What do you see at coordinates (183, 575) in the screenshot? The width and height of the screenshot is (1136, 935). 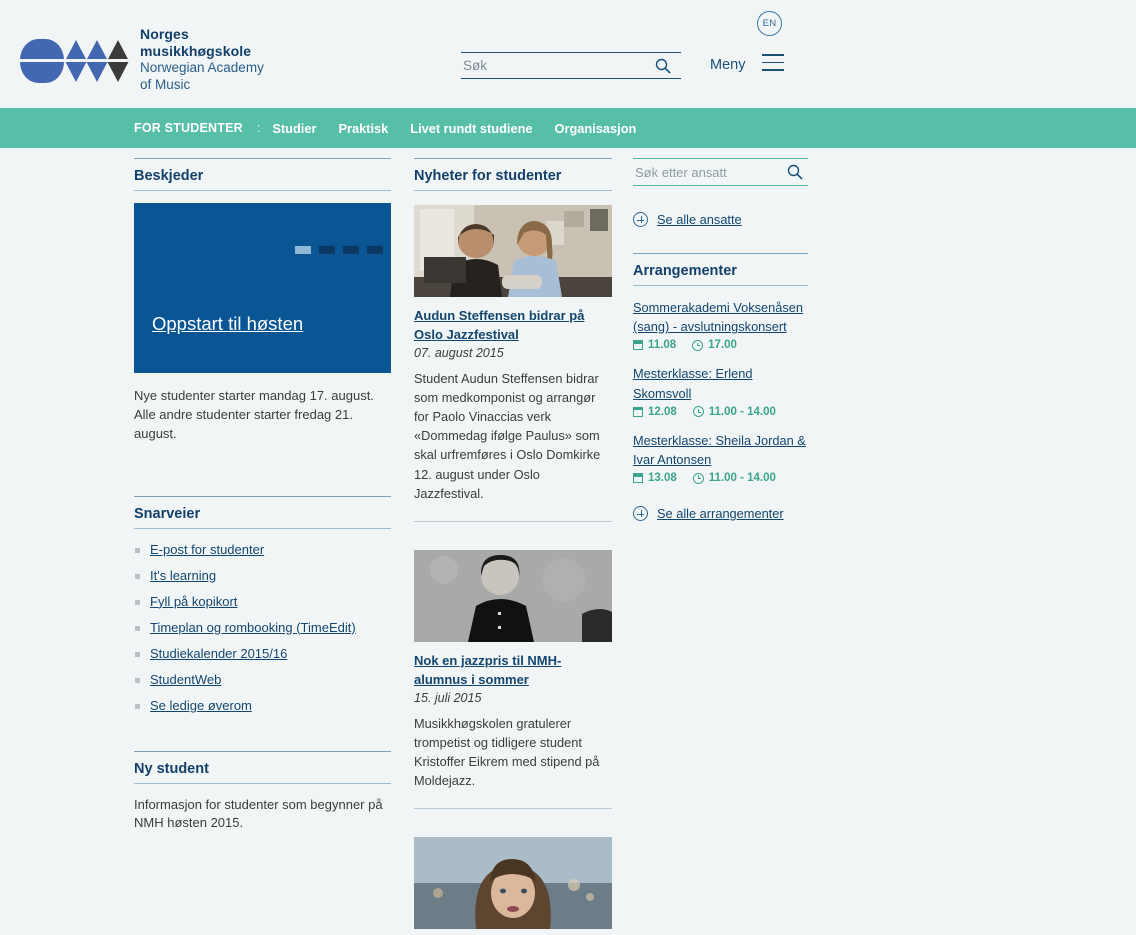 I see `shortcut-link-its-learning: It's learning` at bounding box center [183, 575].